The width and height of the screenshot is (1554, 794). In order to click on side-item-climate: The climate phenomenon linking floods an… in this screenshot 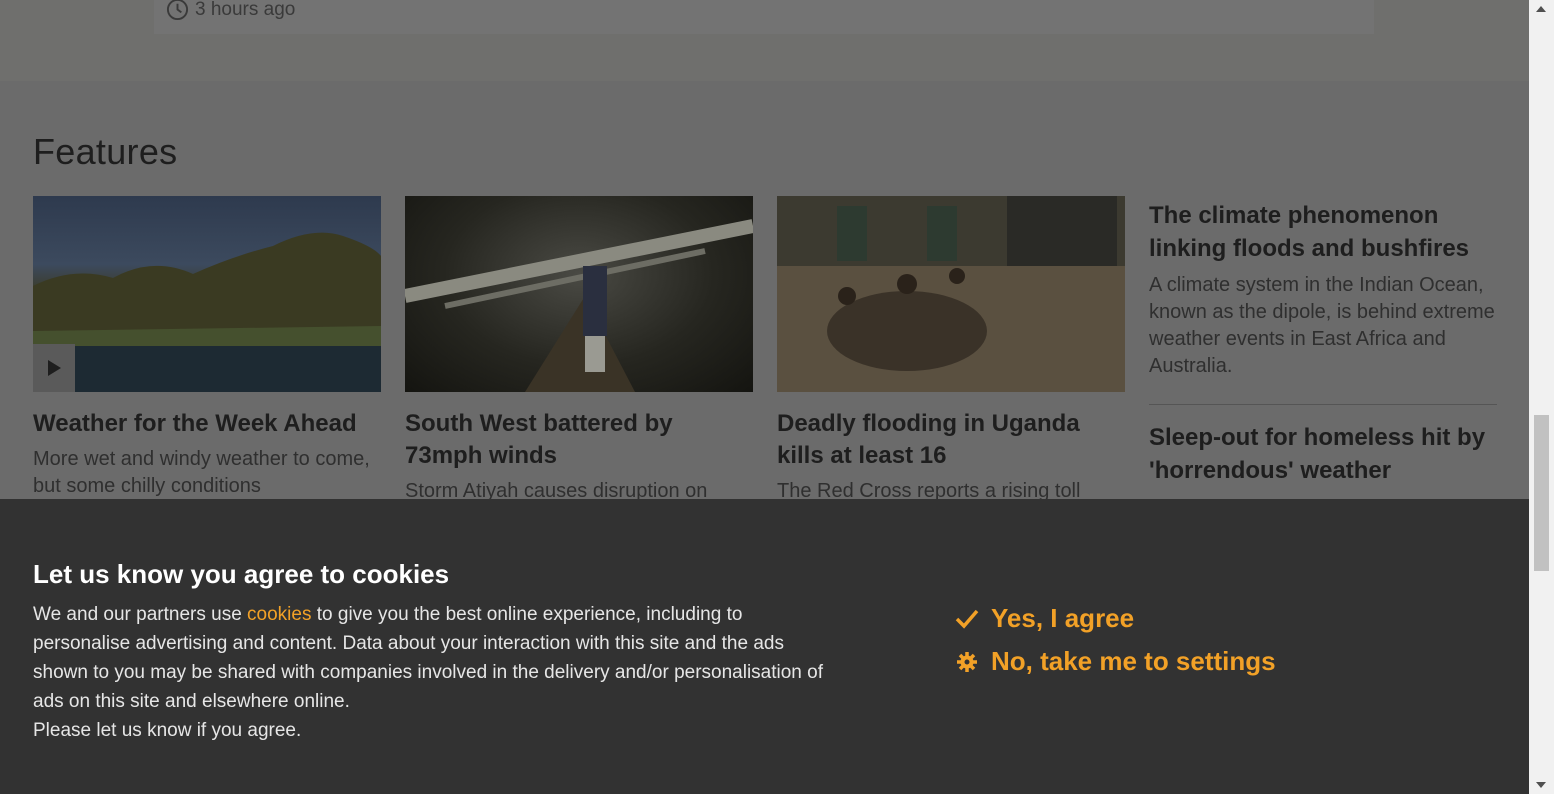, I will do `click(1323, 289)`.